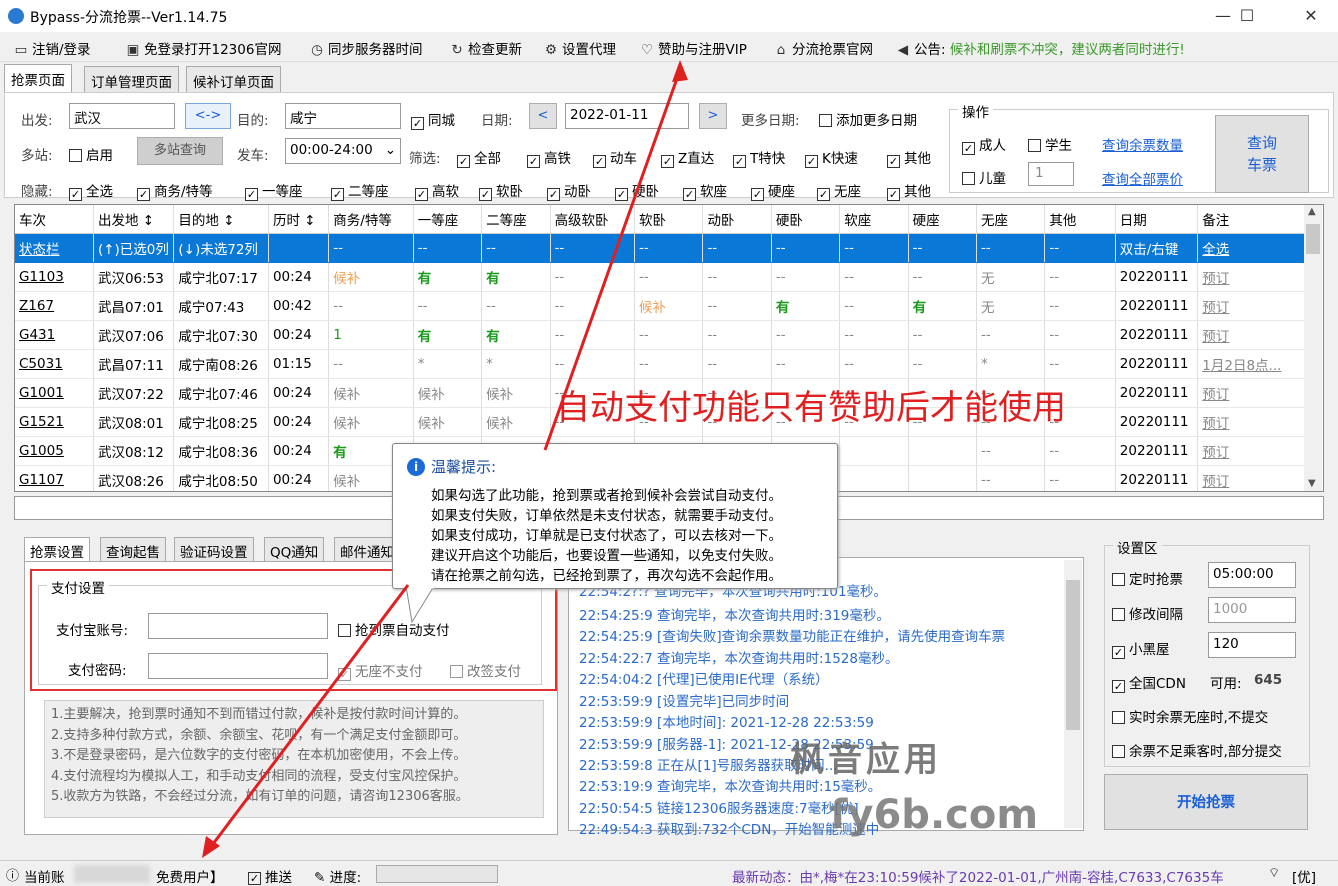  What do you see at coordinates (112, 874) in the screenshot?
I see `account-blur` at bounding box center [112, 874].